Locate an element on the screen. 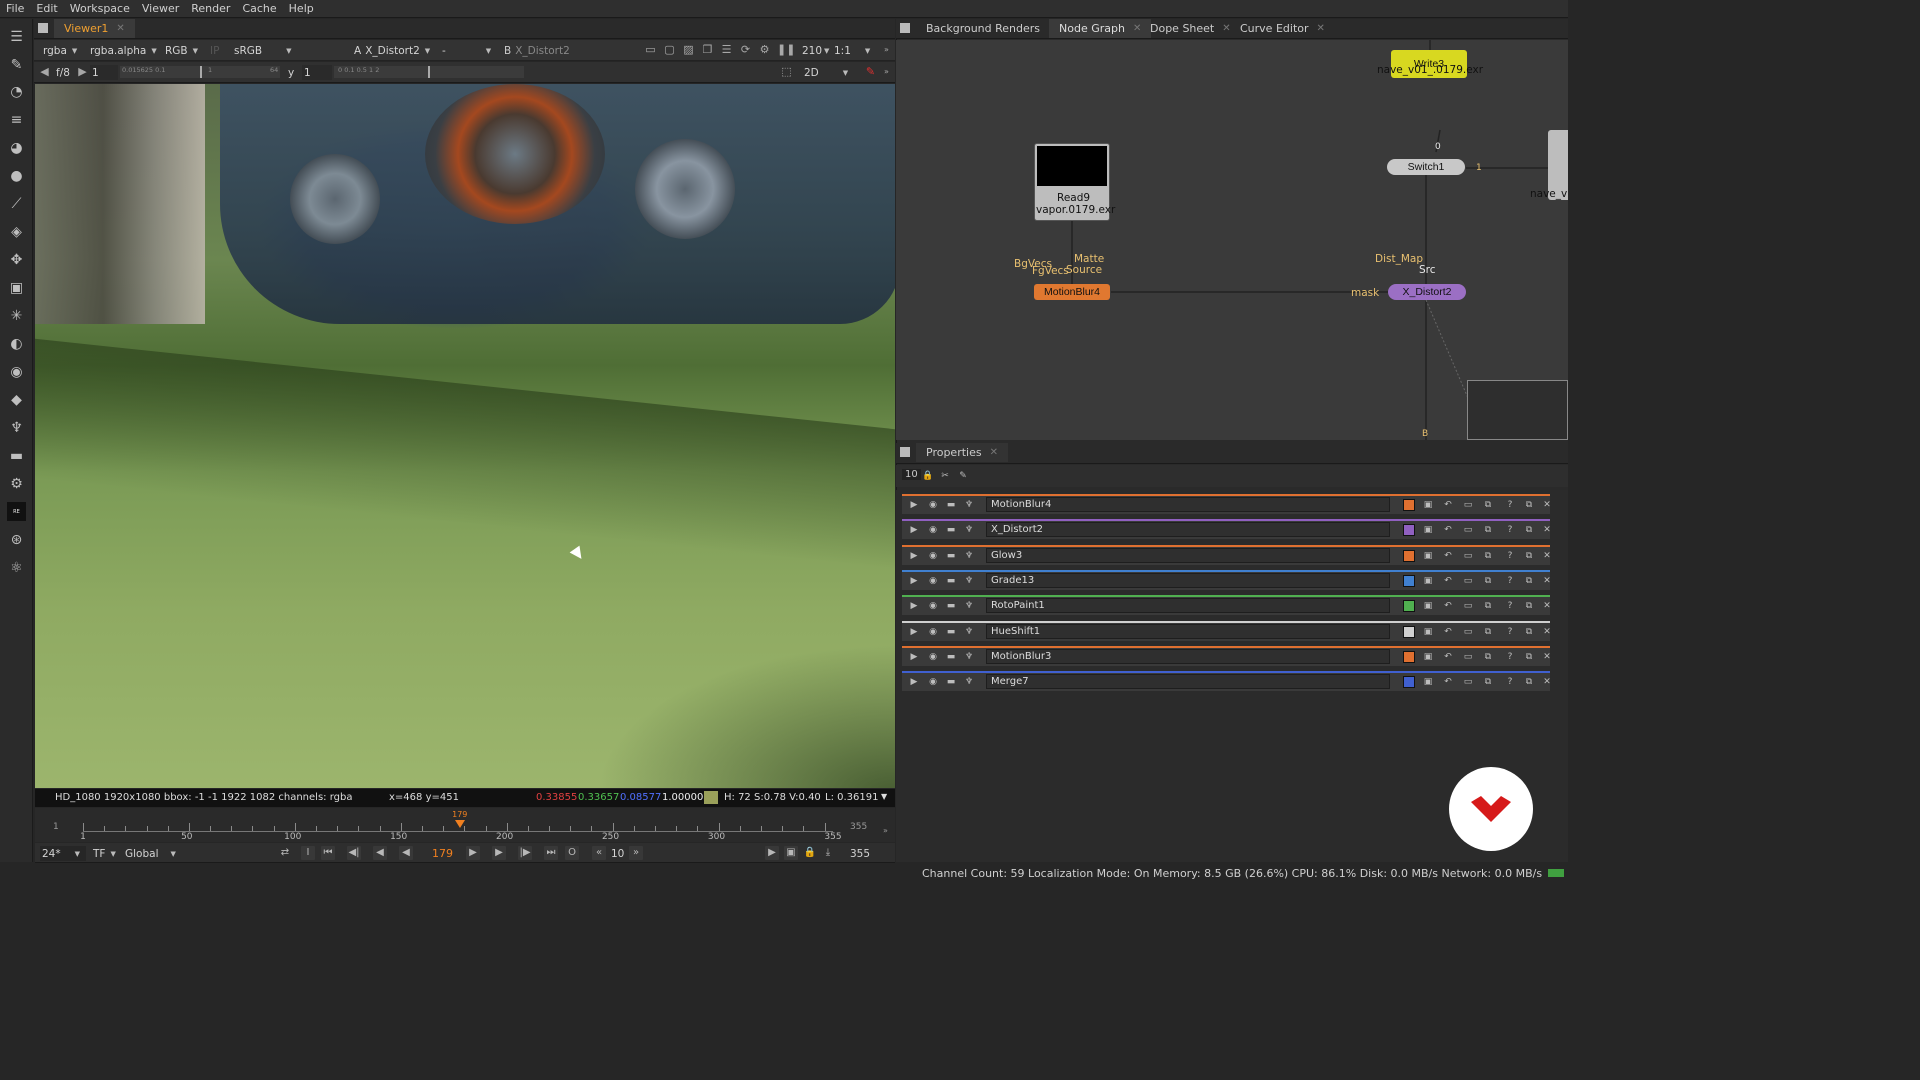 This screenshot has height=1080, width=1920. refresh-icon: ⟳ is located at coordinates (745, 49).